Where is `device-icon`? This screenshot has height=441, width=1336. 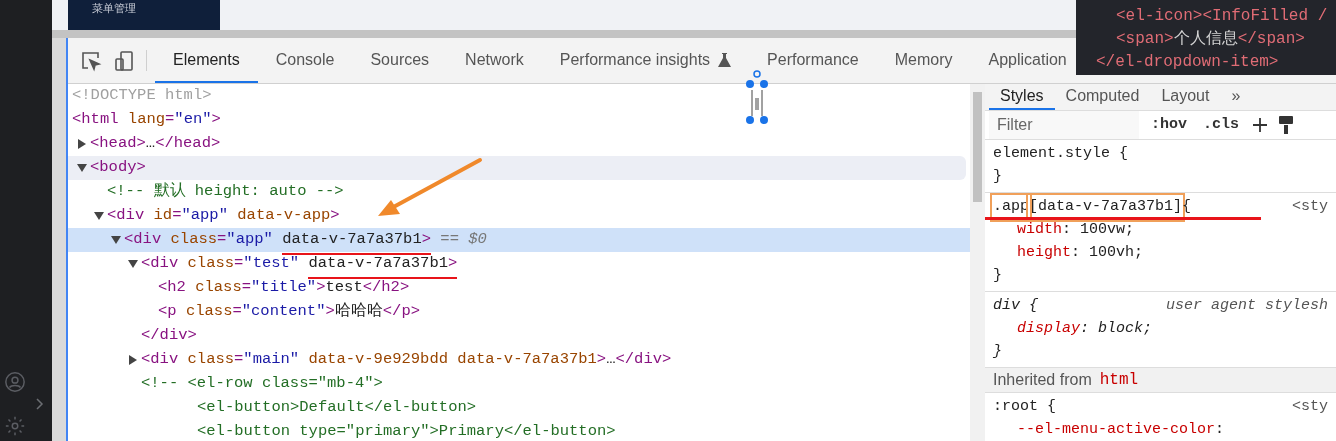 device-icon is located at coordinates (124, 60).